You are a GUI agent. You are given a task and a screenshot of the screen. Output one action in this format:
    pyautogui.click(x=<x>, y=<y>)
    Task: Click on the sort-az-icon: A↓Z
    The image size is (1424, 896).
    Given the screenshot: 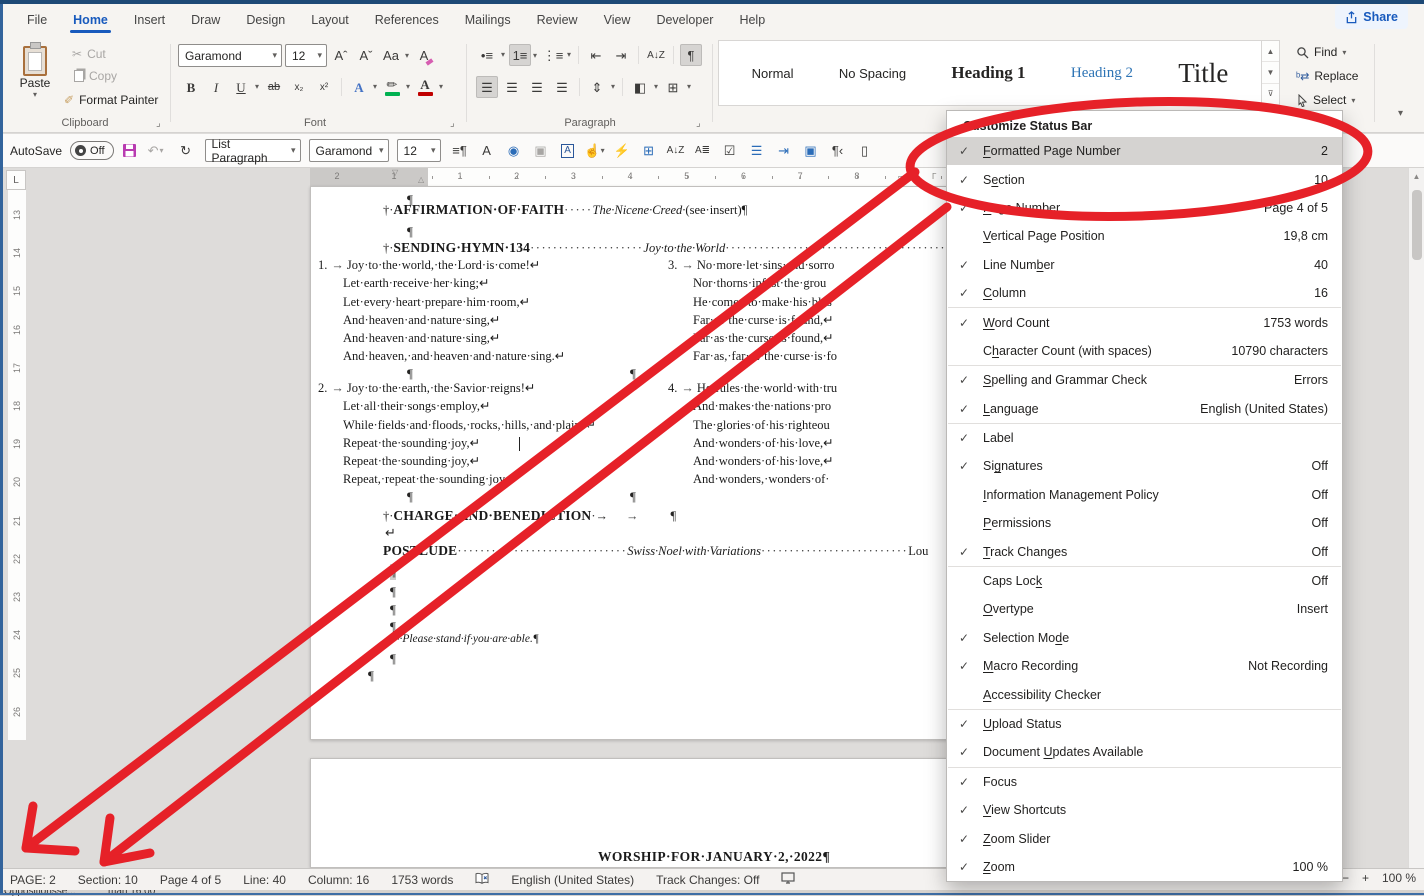 What is the action you would take?
    pyautogui.click(x=676, y=151)
    